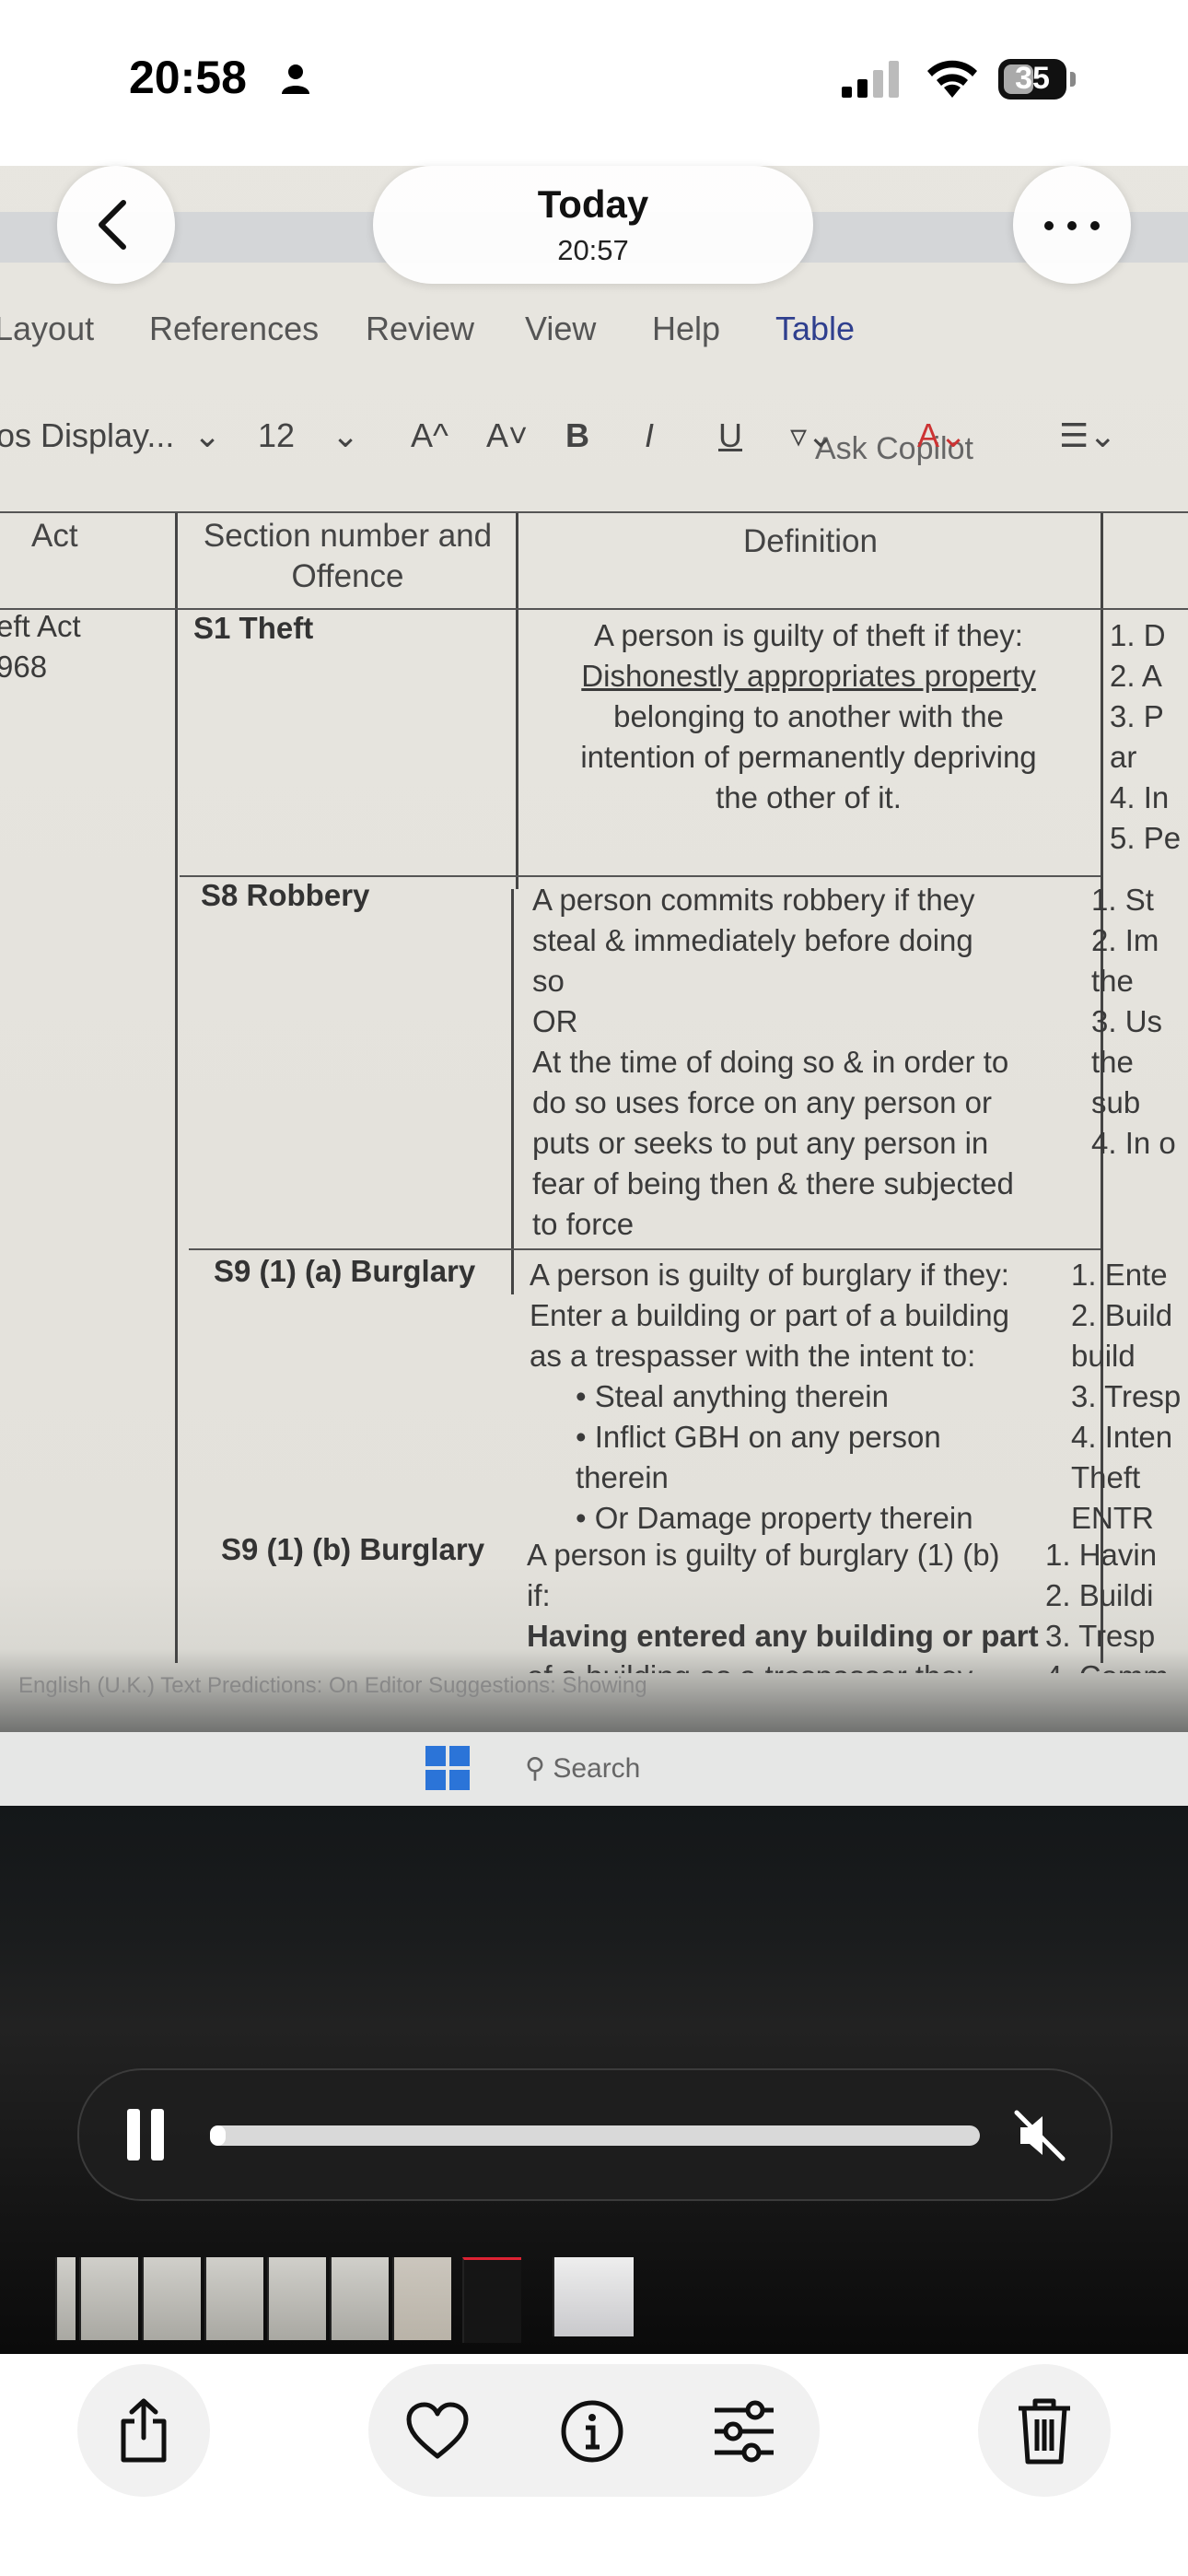 The width and height of the screenshot is (1188, 2576). I want to click on offence-cell: S8 Robbery, so click(285, 895).